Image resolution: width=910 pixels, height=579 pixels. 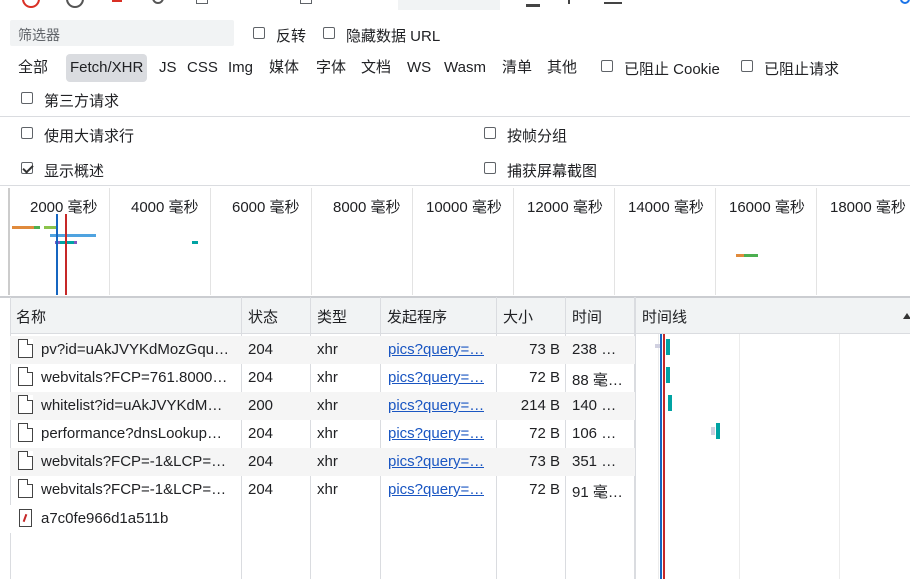 I want to click on header-waterfall: 时间线, so click(x=664, y=316).